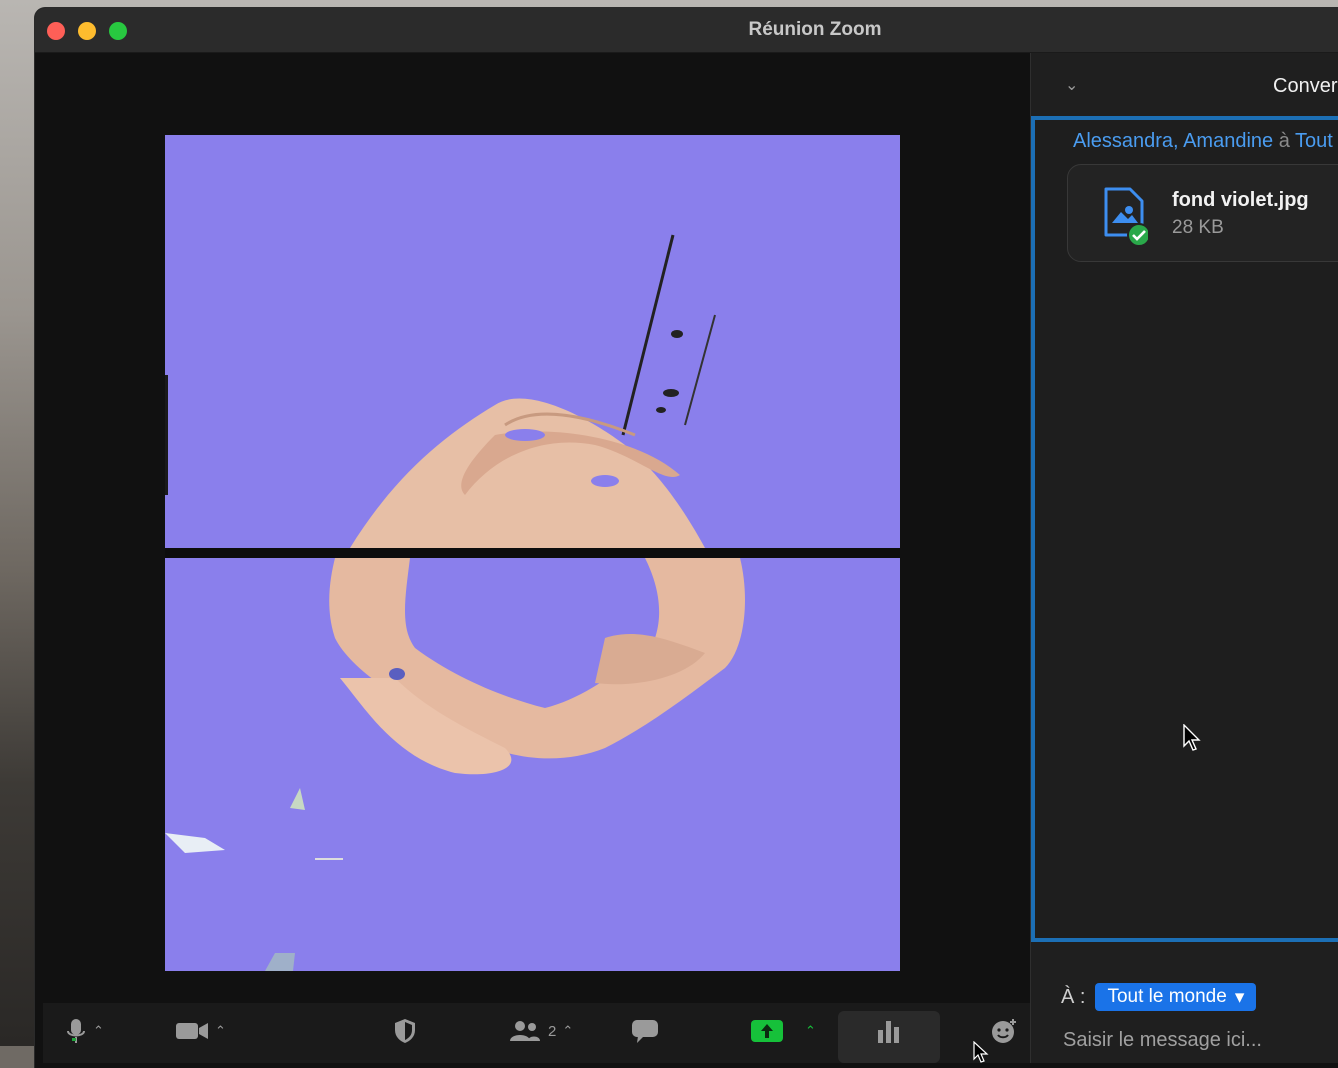 This screenshot has height=1068, width=1338. Describe the element at coordinates (1173, 141) in the screenshot. I see `sender-names: Alessandra, Amandine` at that location.